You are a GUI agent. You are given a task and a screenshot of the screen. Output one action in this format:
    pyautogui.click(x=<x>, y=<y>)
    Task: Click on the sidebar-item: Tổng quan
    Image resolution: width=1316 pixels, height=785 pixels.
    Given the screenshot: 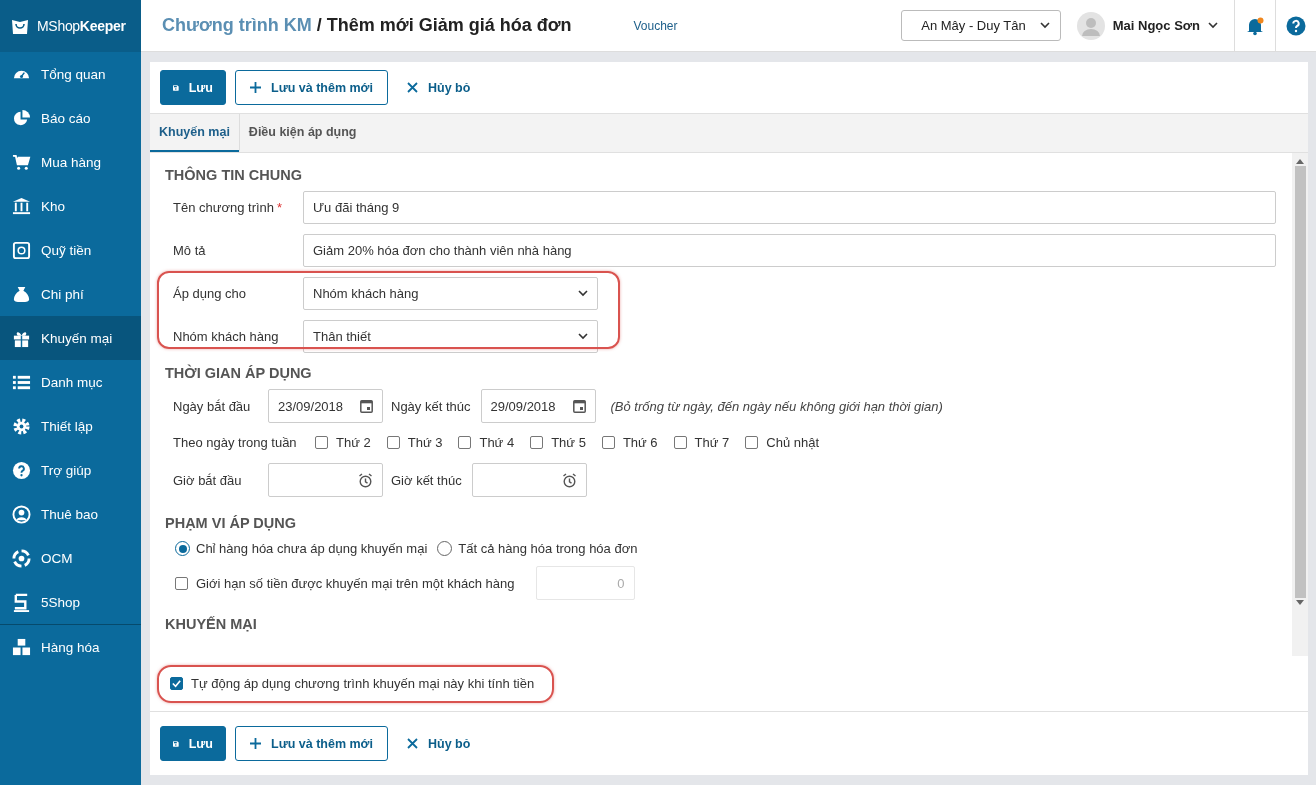 What is the action you would take?
    pyautogui.click(x=70, y=74)
    